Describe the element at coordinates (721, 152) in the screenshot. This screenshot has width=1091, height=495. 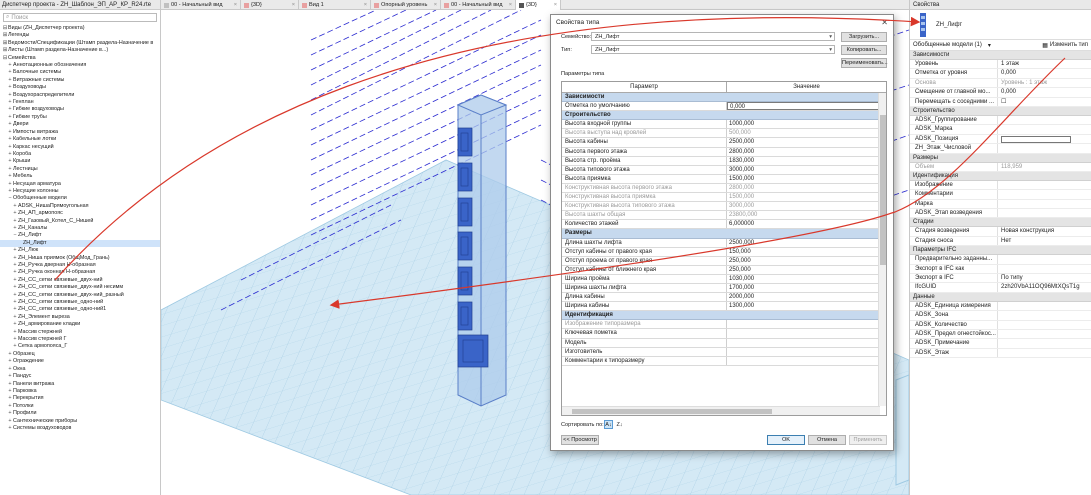
I see `param-row: Высота первого этажа 2800,000` at that location.